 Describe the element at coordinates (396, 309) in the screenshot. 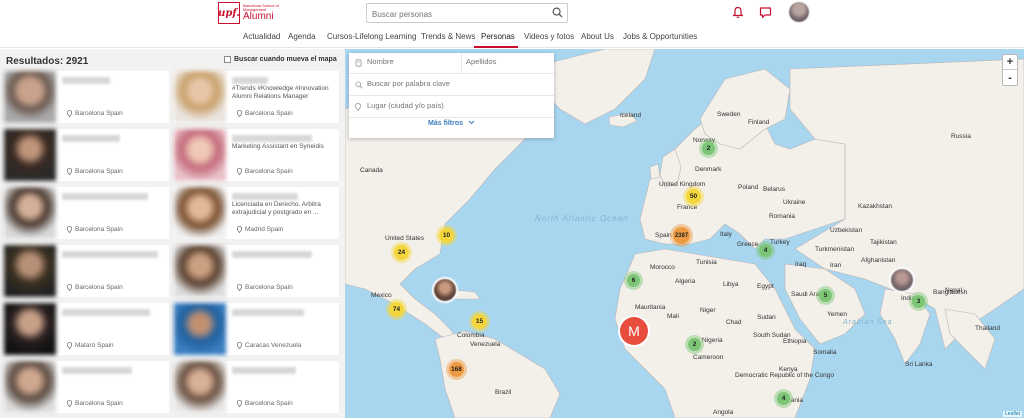

I see `map-cluster: 74` at that location.